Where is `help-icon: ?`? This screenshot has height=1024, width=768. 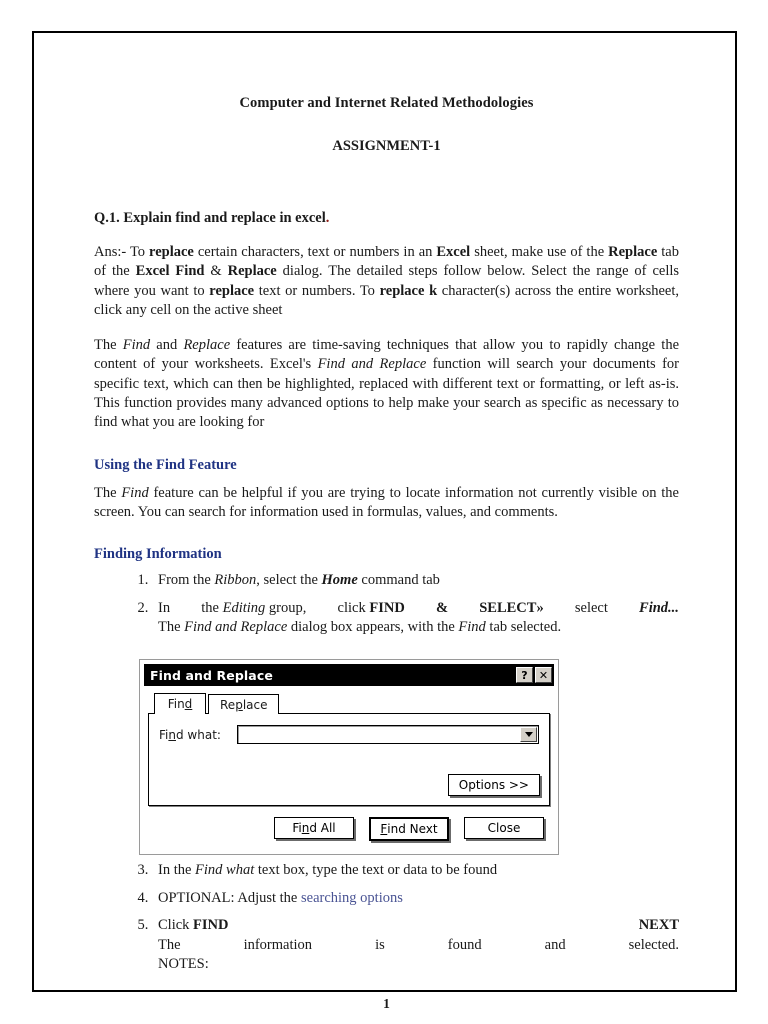 help-icon: ? is located at coordinates (524, 675).